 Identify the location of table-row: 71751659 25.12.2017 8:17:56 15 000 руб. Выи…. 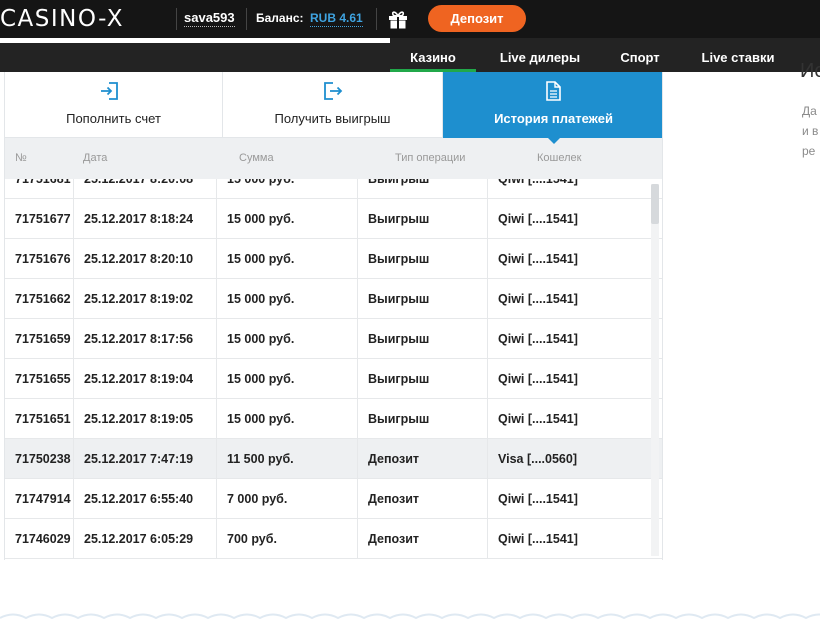
(333, 339).